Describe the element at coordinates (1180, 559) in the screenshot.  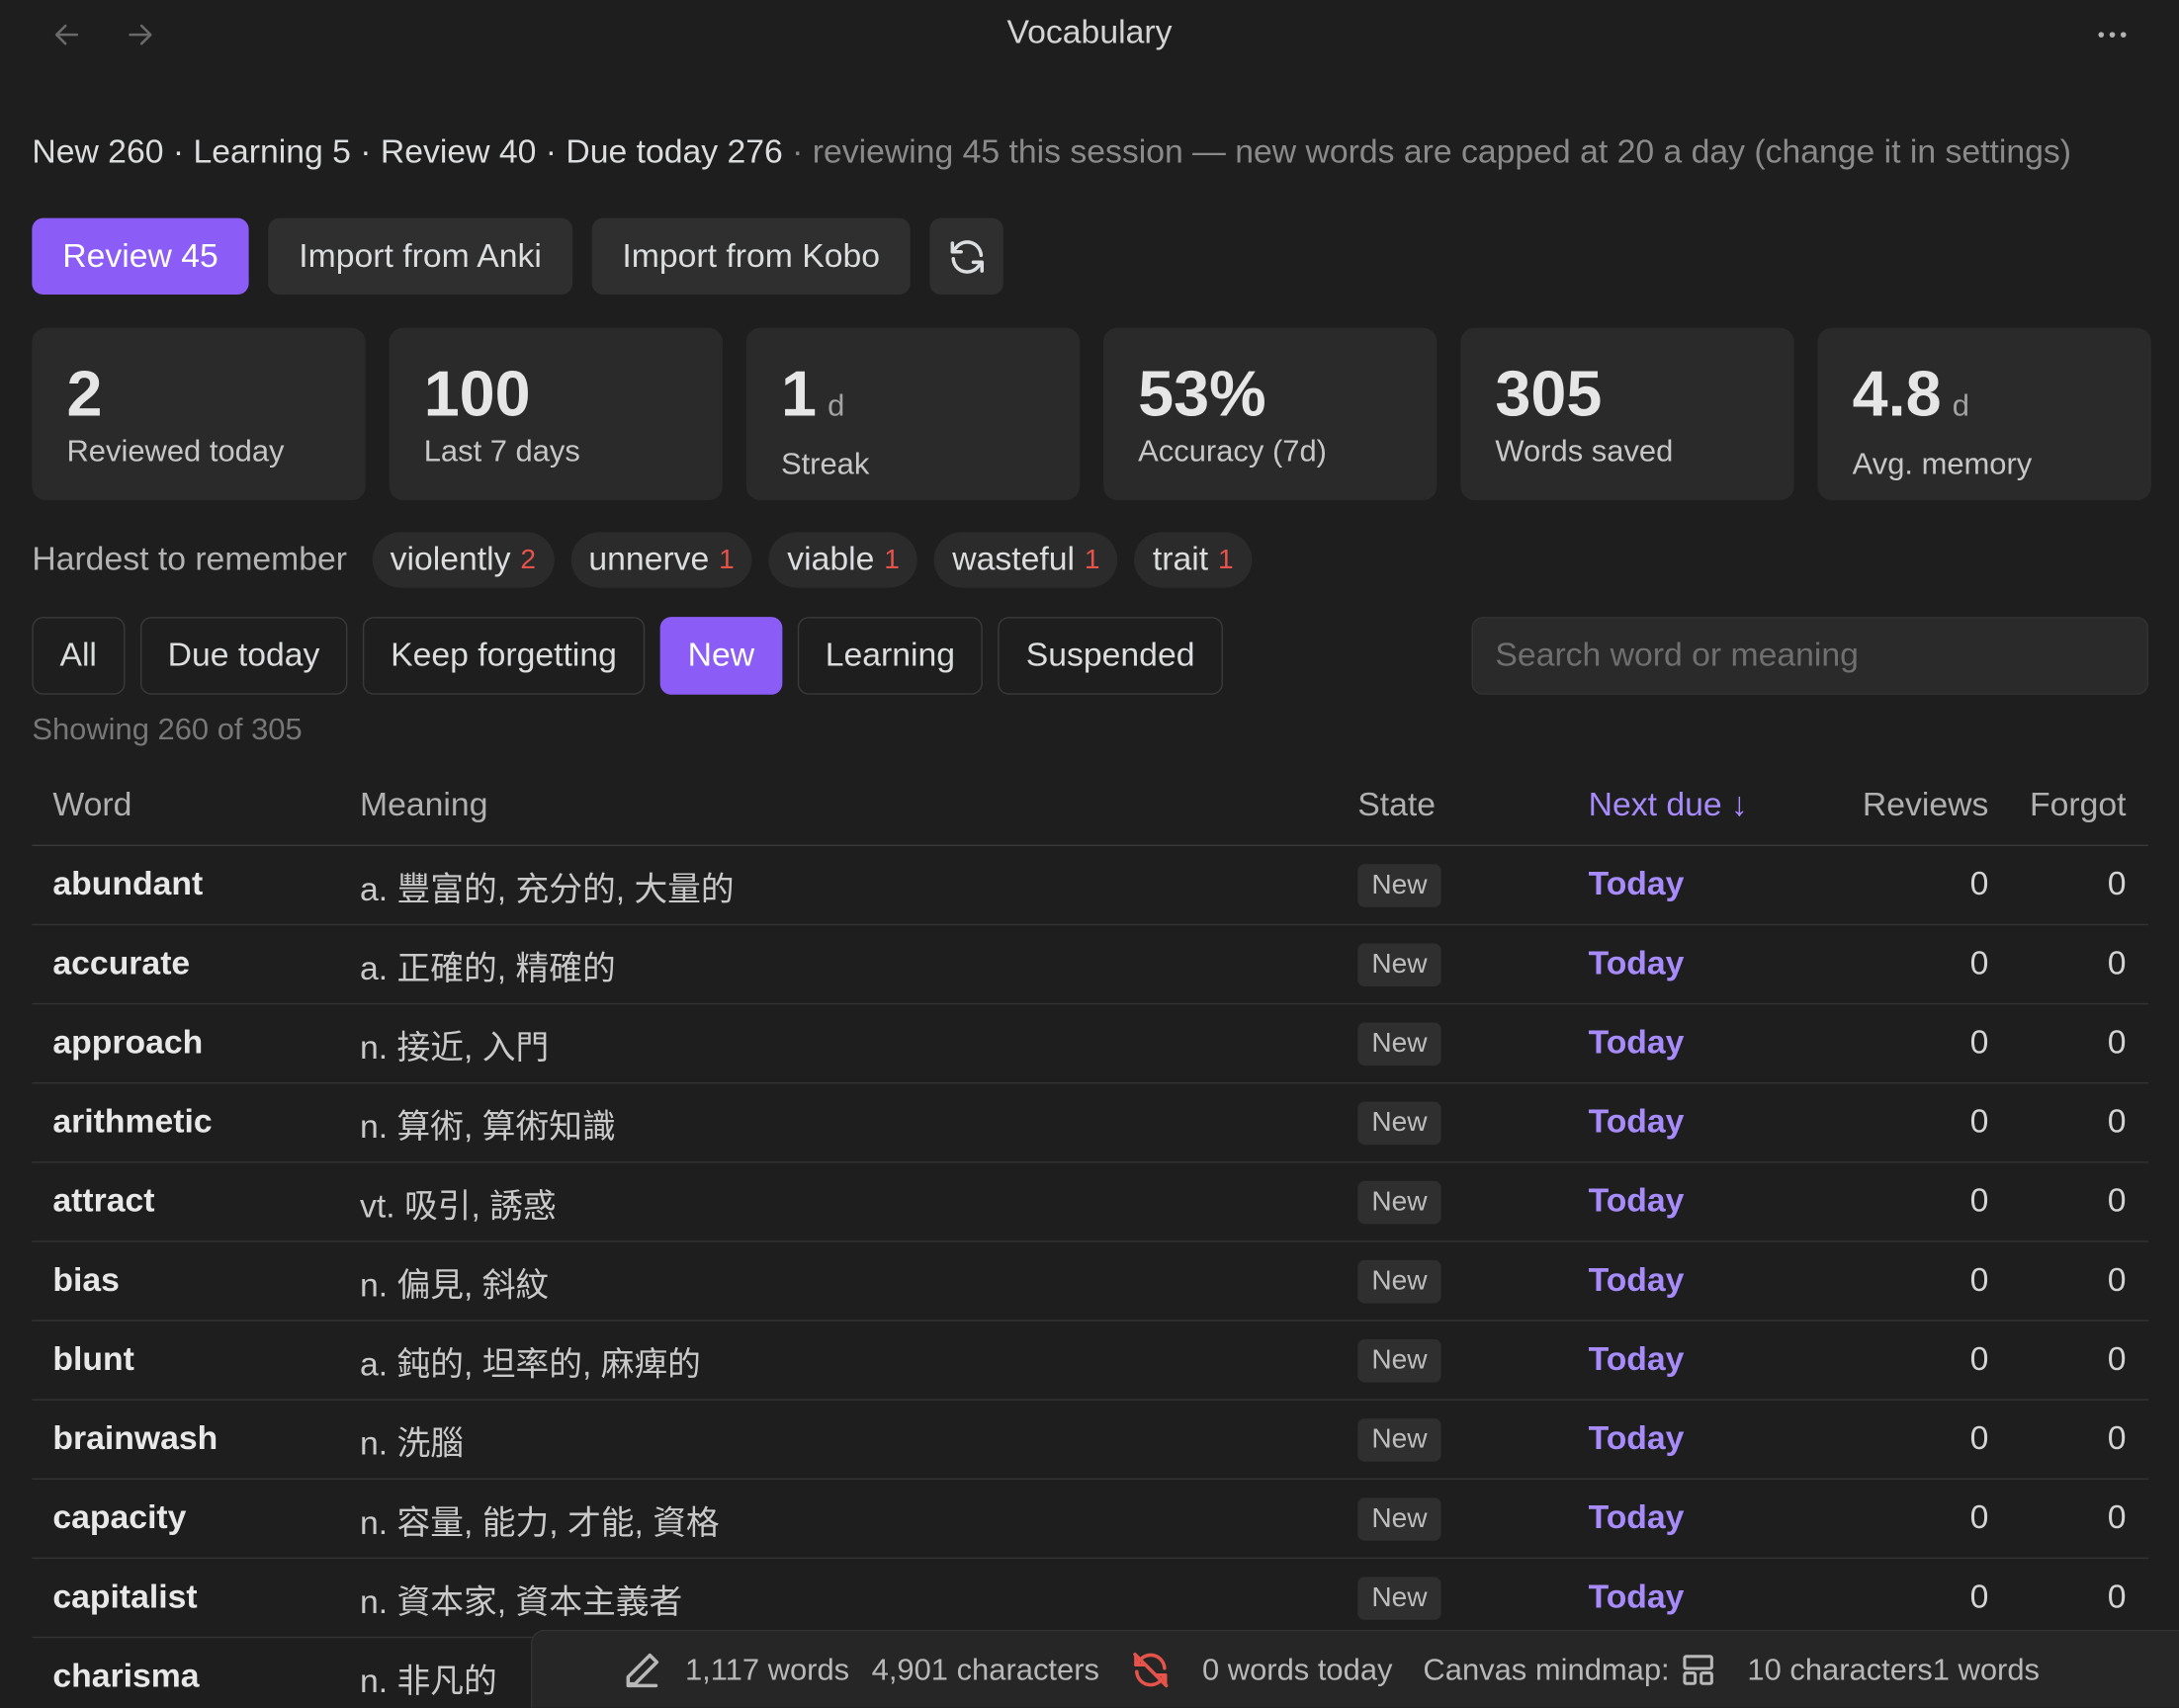
I see `hard-word: trait` at that location.